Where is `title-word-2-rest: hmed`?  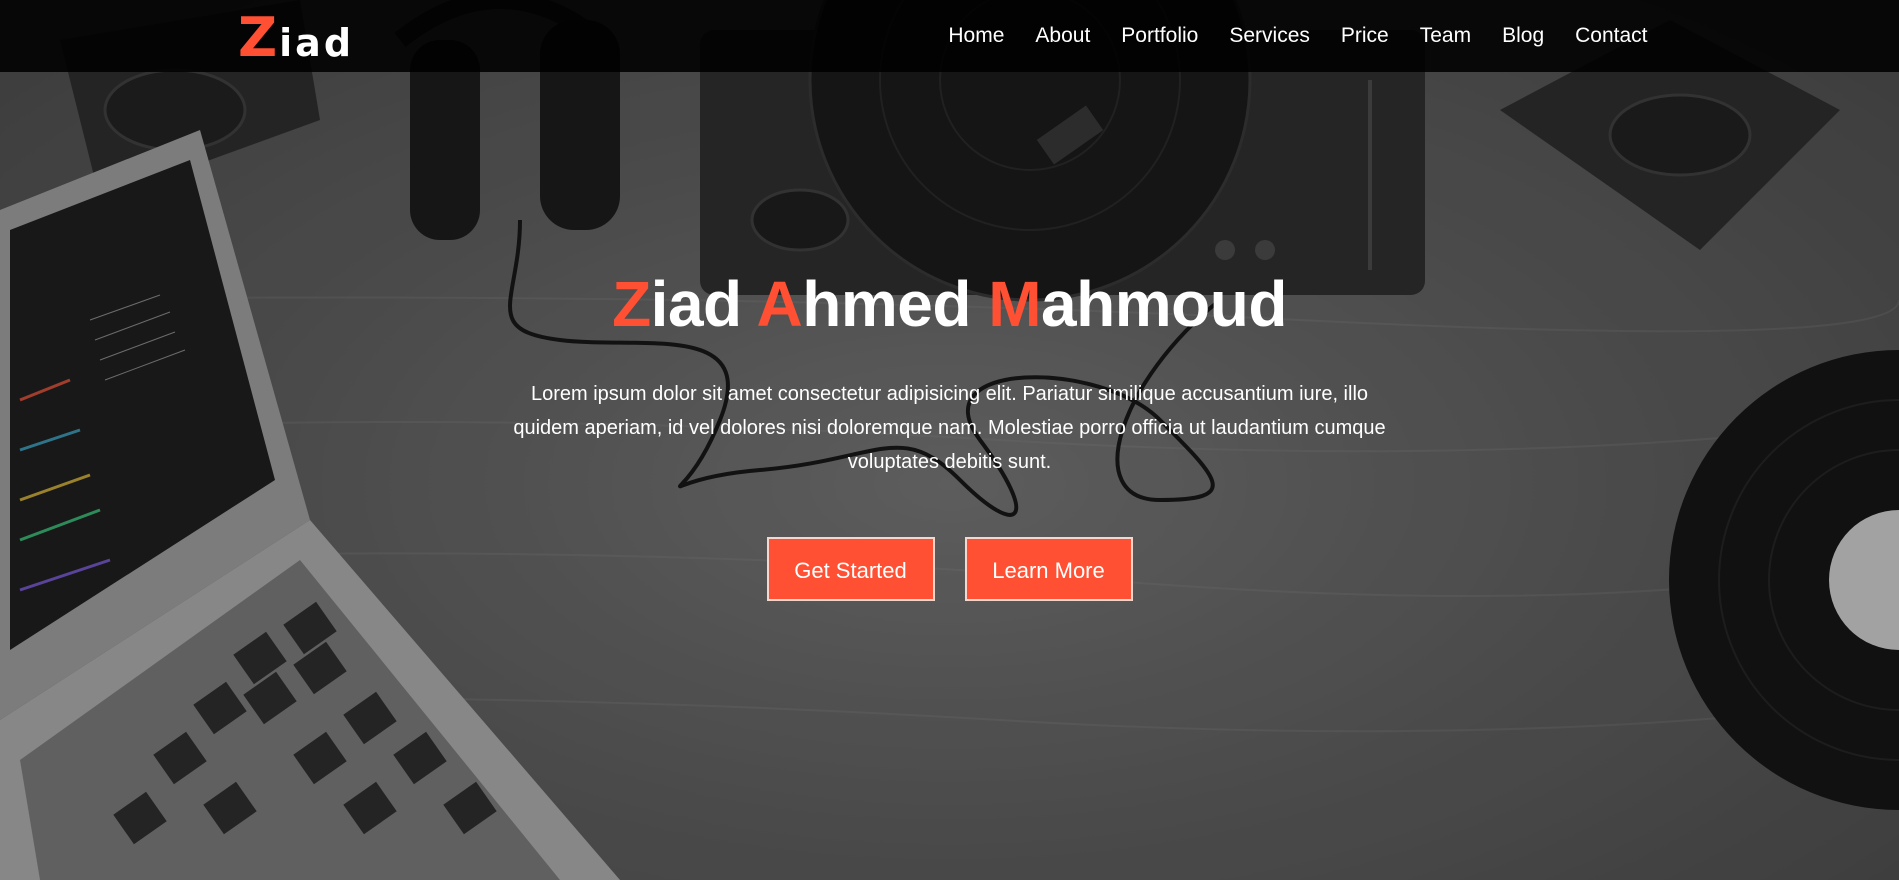
title-word-2-rest: hmed is located at coordinates (886, 304).